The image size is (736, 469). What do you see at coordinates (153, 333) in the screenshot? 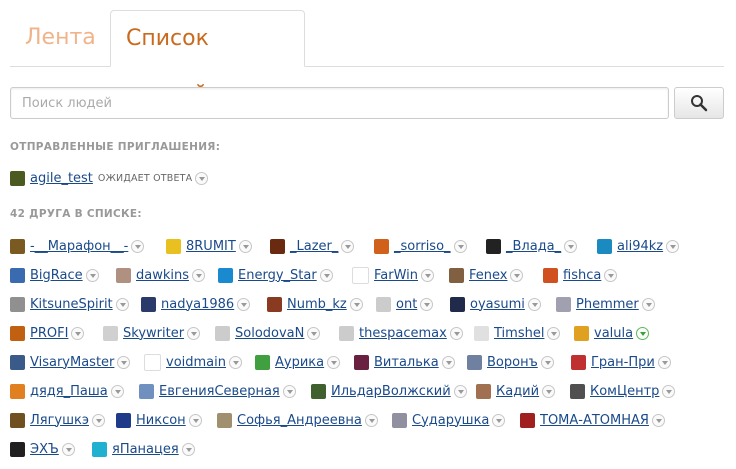
I see `friend-name-link: Skywriter` at bounding box center [153, 333].